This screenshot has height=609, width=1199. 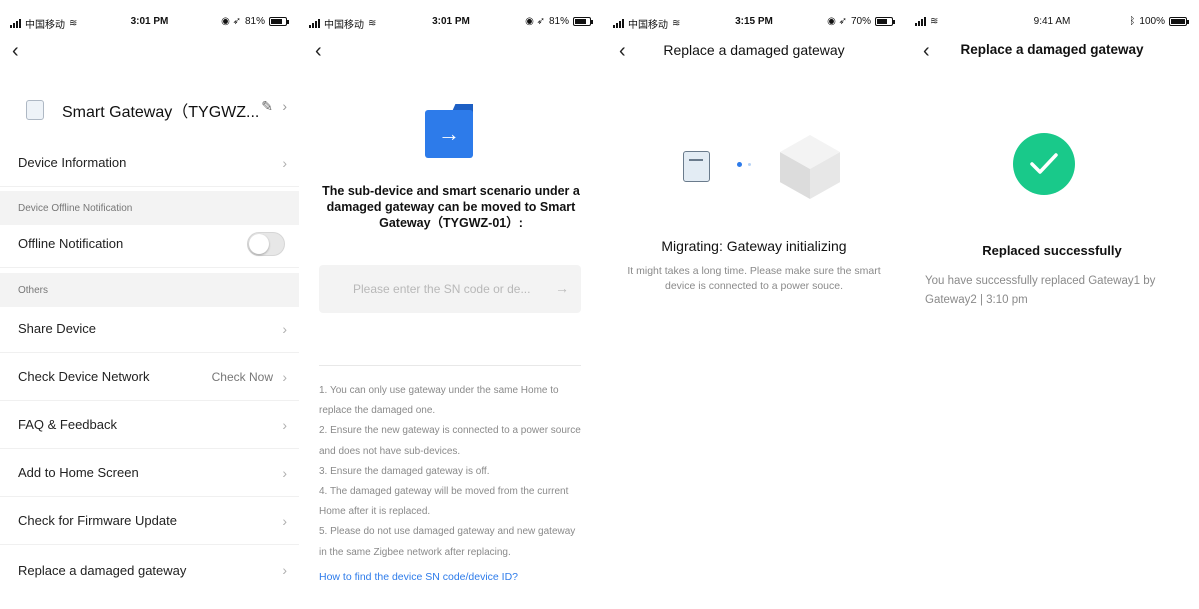 What do you see at coordinates (35, 110) in the screenshot?
I see `gateway-thumbnail` at bounding box center [35, 110].